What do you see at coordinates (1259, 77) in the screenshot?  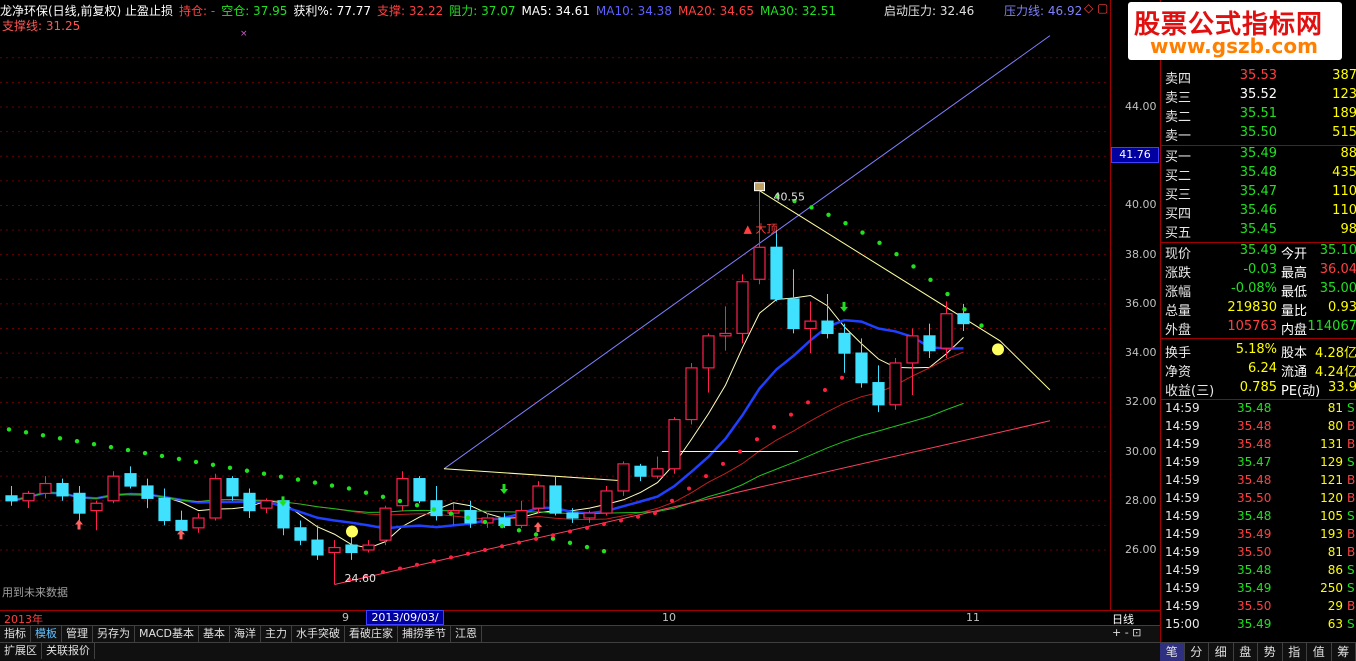 I see `ask-level-4: 卖四35.53387` at bounding box center [1259, 77].